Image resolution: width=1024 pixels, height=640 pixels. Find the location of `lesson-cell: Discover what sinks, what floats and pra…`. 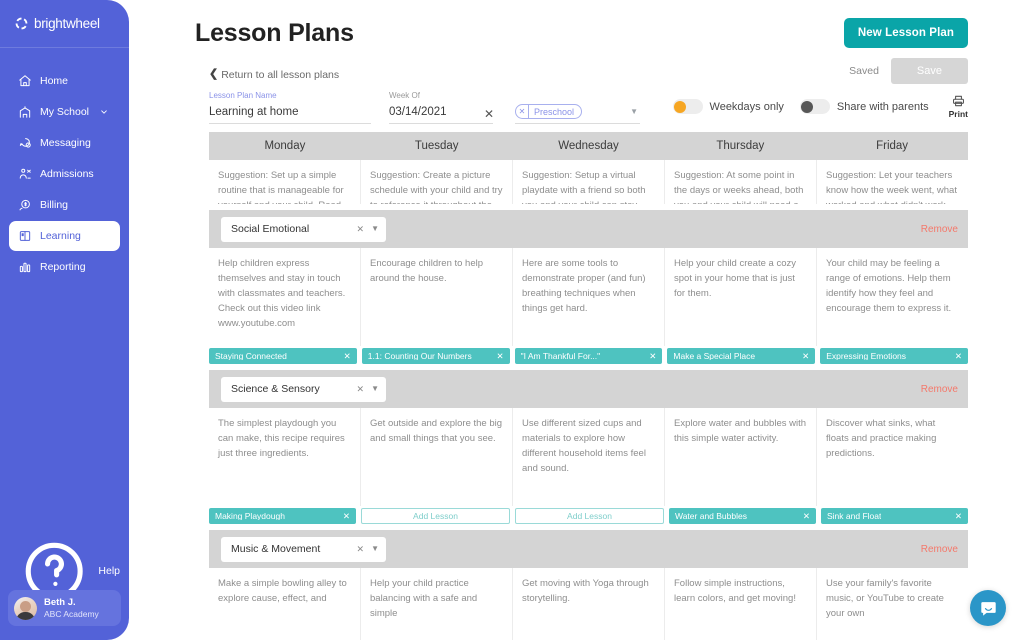

lesson-cell: Discover what sinks, what floats and pra… is located at coordinates (892, 457).